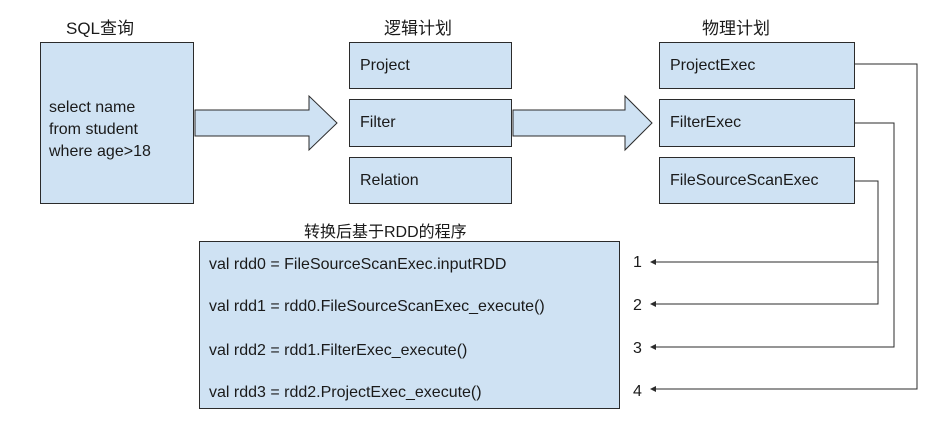  Describe the element at coordinates (582, 123) in the screenshot. I see `logical-to-physical-arrow` at that location.